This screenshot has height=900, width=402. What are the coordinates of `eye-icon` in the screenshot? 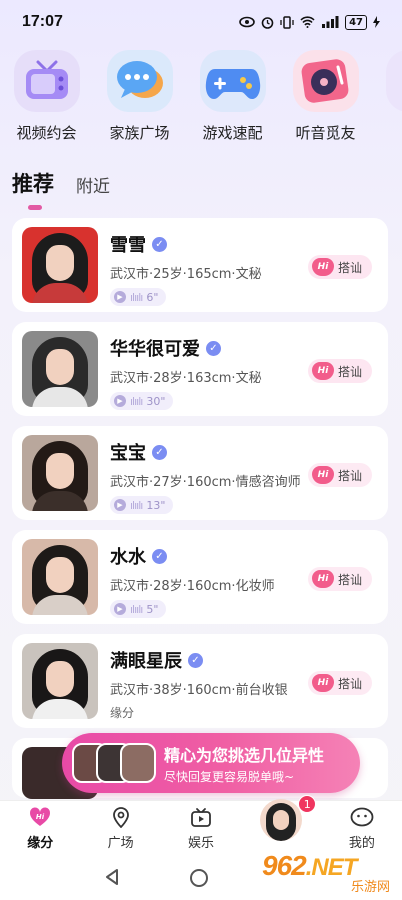 It's located at (247, 22).